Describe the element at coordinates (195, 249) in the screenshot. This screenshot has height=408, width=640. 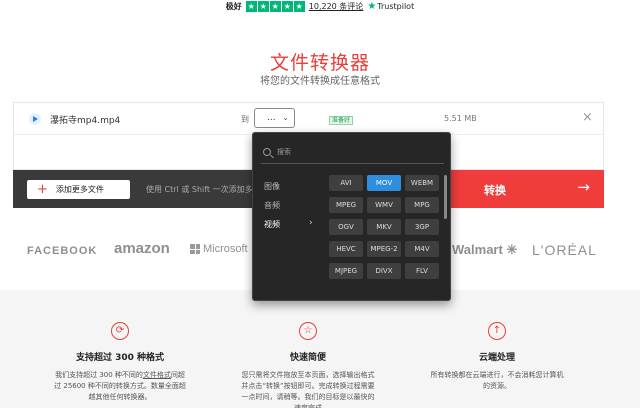
I see `microsoft-grid-icon` at that location.